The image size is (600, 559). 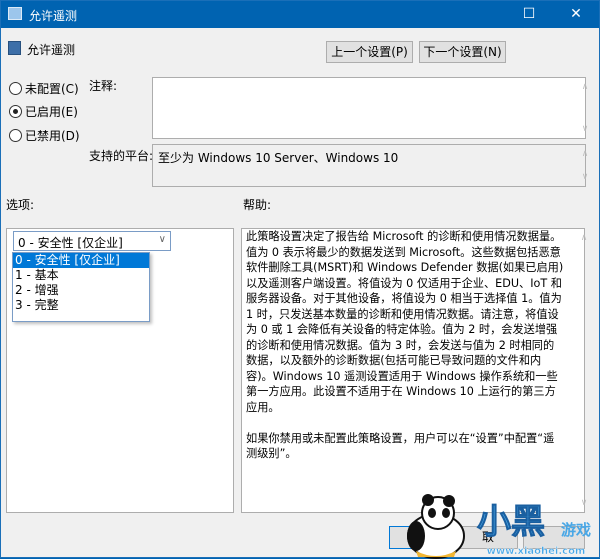 What do you see at coordinates (370, 165) in the screenshot?
I see `platform-field: 至少为 Windows 10 Server、Windows 10 ∧ ∨` at bounding box center [370, 165].